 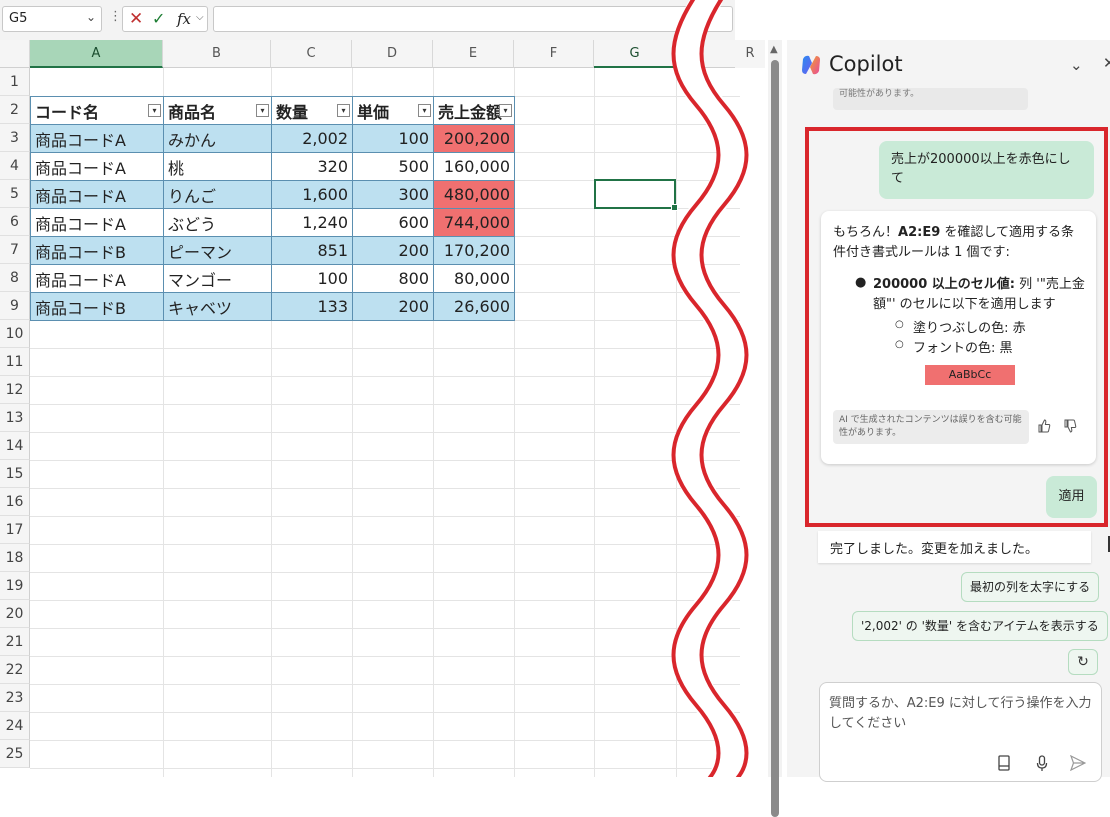 What do you see at coordinates (15, 166) in the screenshot?
I see `row-header: 4` at bounding box center [15, 166].